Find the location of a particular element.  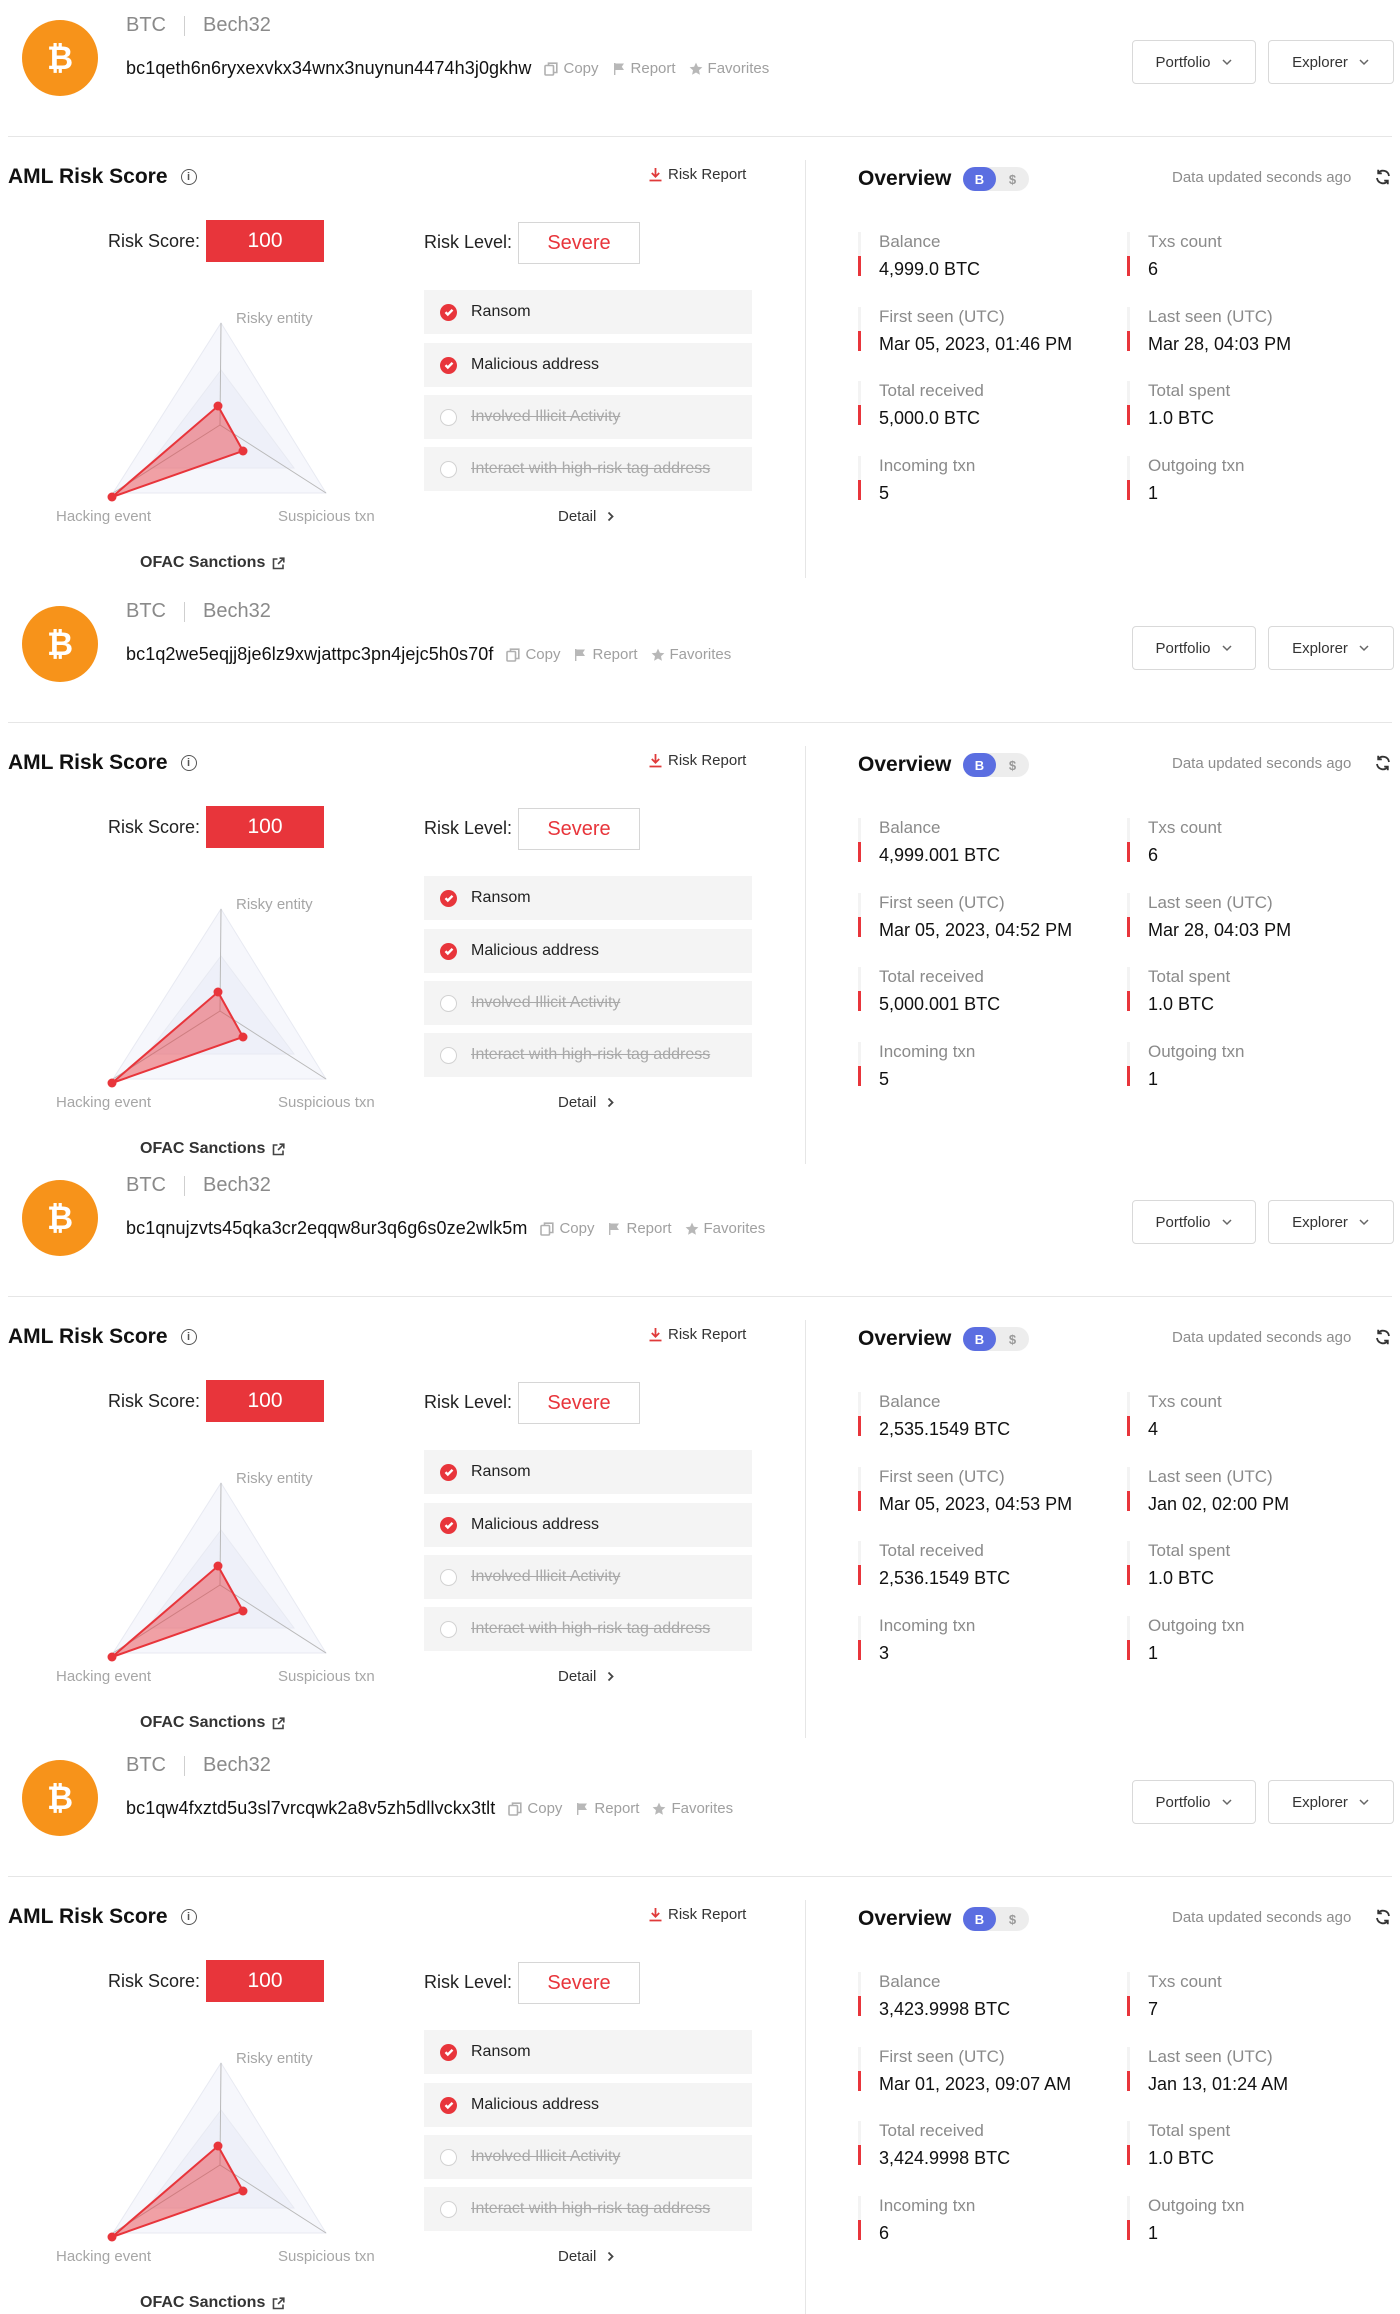

stat-label: Outgoing txn is located at coordinates (1196, 465).